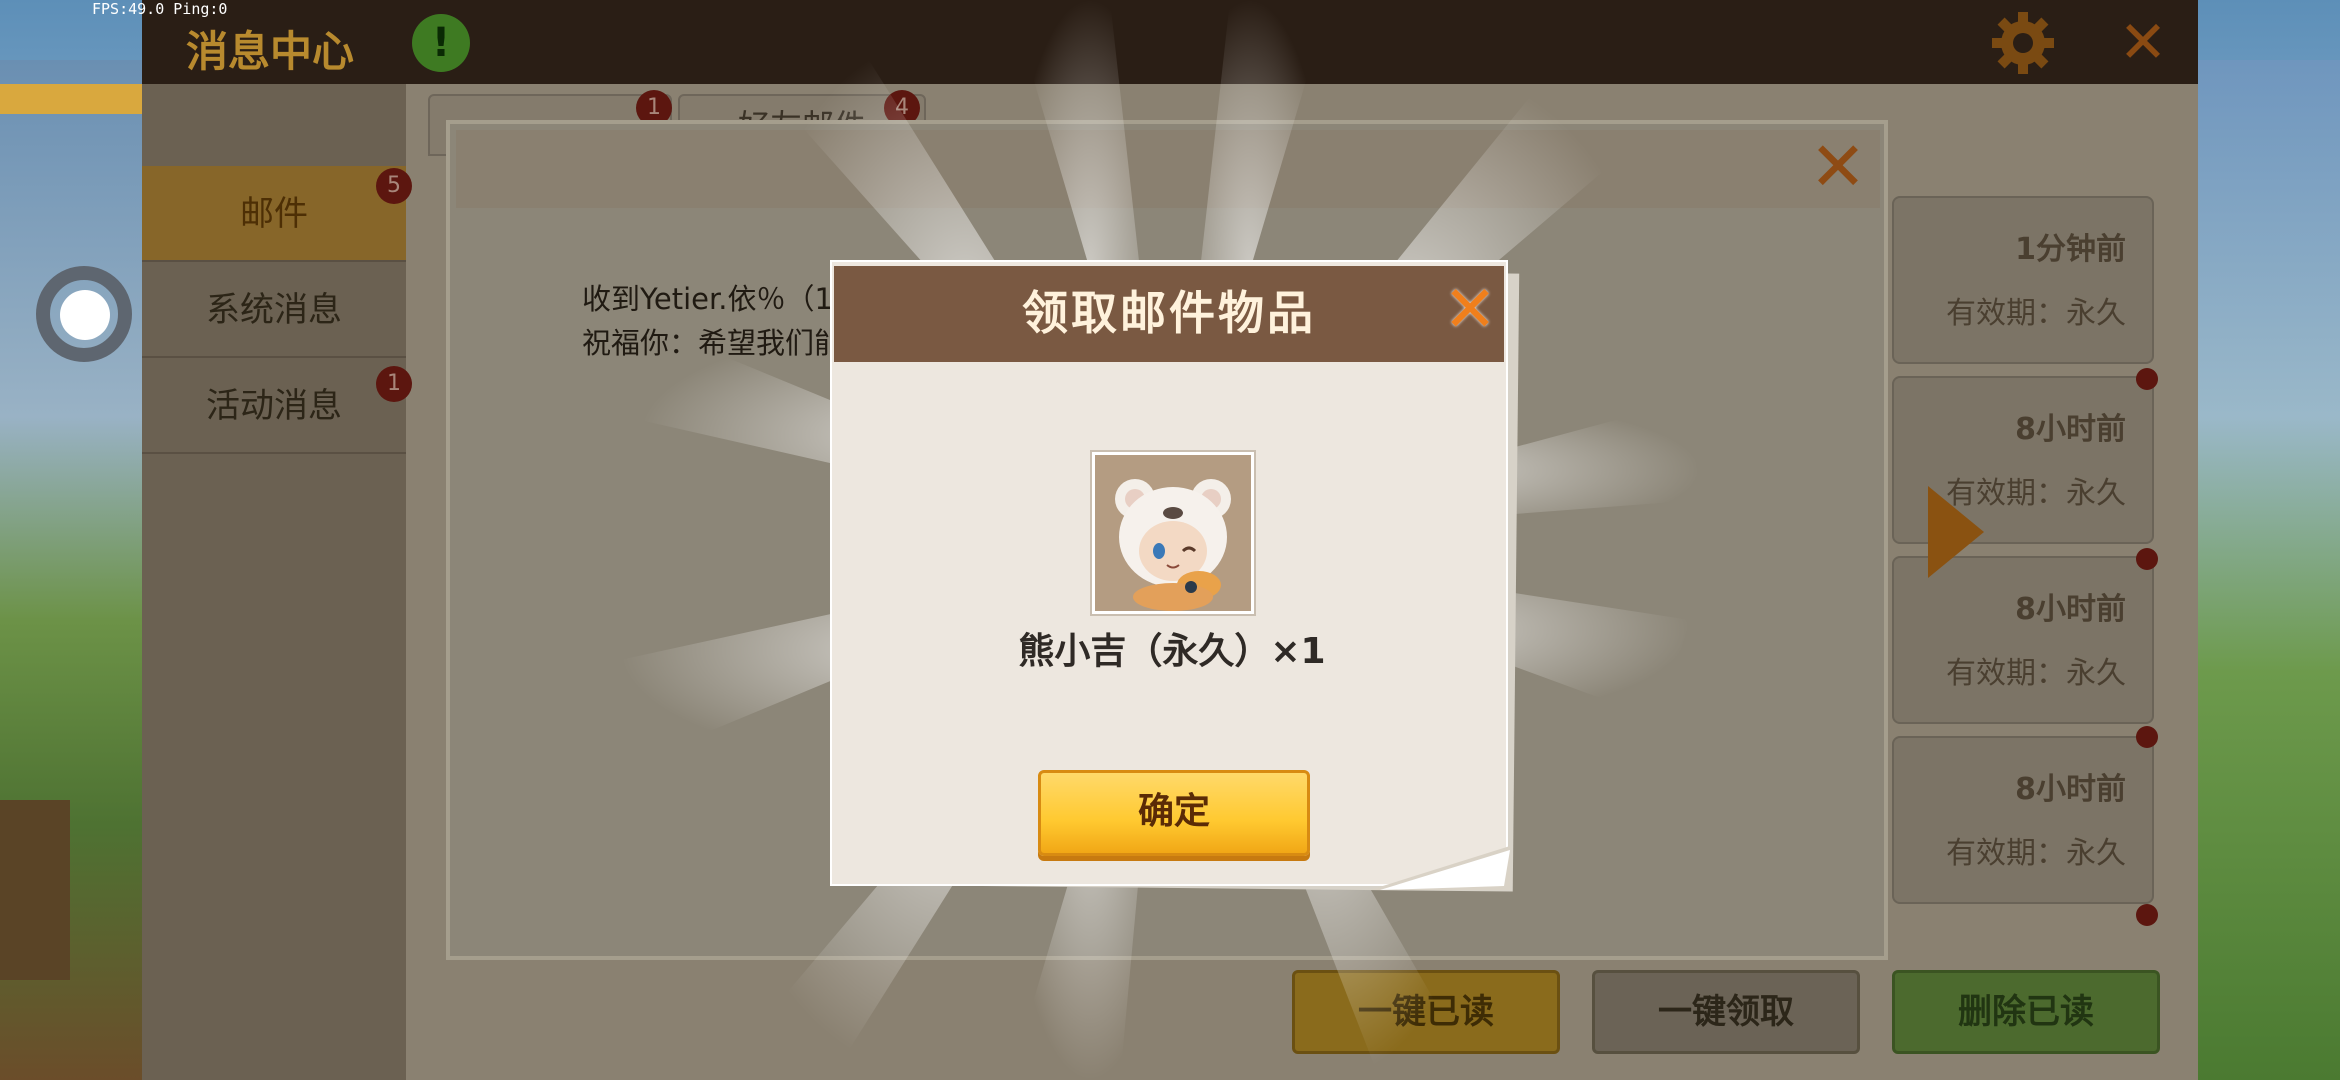 This screenshot has width=2340, height=1080. Describe the element at coordinates (1838, 168) in the screenshot. I see `mail-detail-close-icon: ✕` at that location.